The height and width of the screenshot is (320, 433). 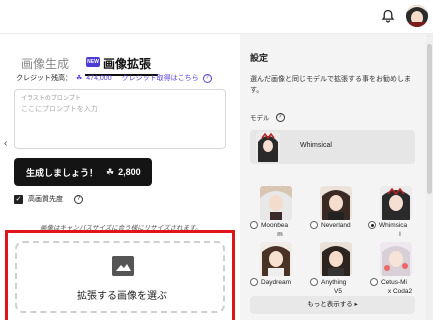 What do you see at coordinates (334, 282) in the screenshot?
I see `model-name-line1: Anything` at bounding box center [334, 282].